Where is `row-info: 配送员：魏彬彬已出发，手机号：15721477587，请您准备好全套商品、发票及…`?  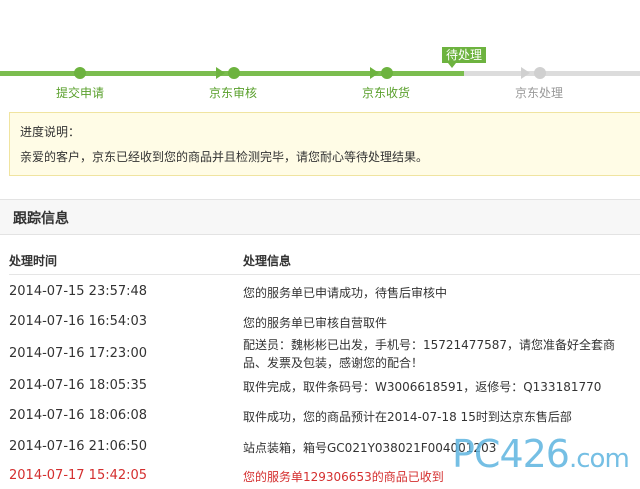
row-info: 配送员：魏彬彬已出发，手机号：15721477587，请您准备好全套商品、发票及… is located at coordinates (429, 354).